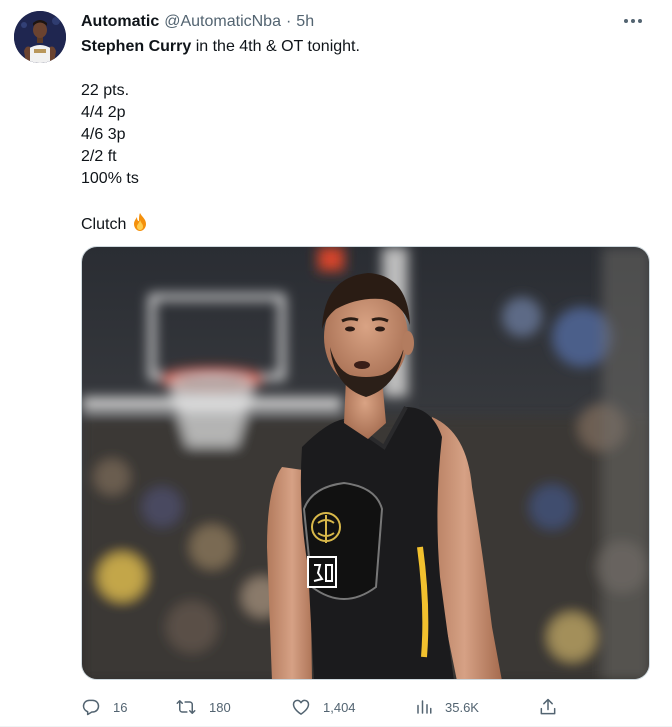  I want to click on heart-icon, so click(301, 707).